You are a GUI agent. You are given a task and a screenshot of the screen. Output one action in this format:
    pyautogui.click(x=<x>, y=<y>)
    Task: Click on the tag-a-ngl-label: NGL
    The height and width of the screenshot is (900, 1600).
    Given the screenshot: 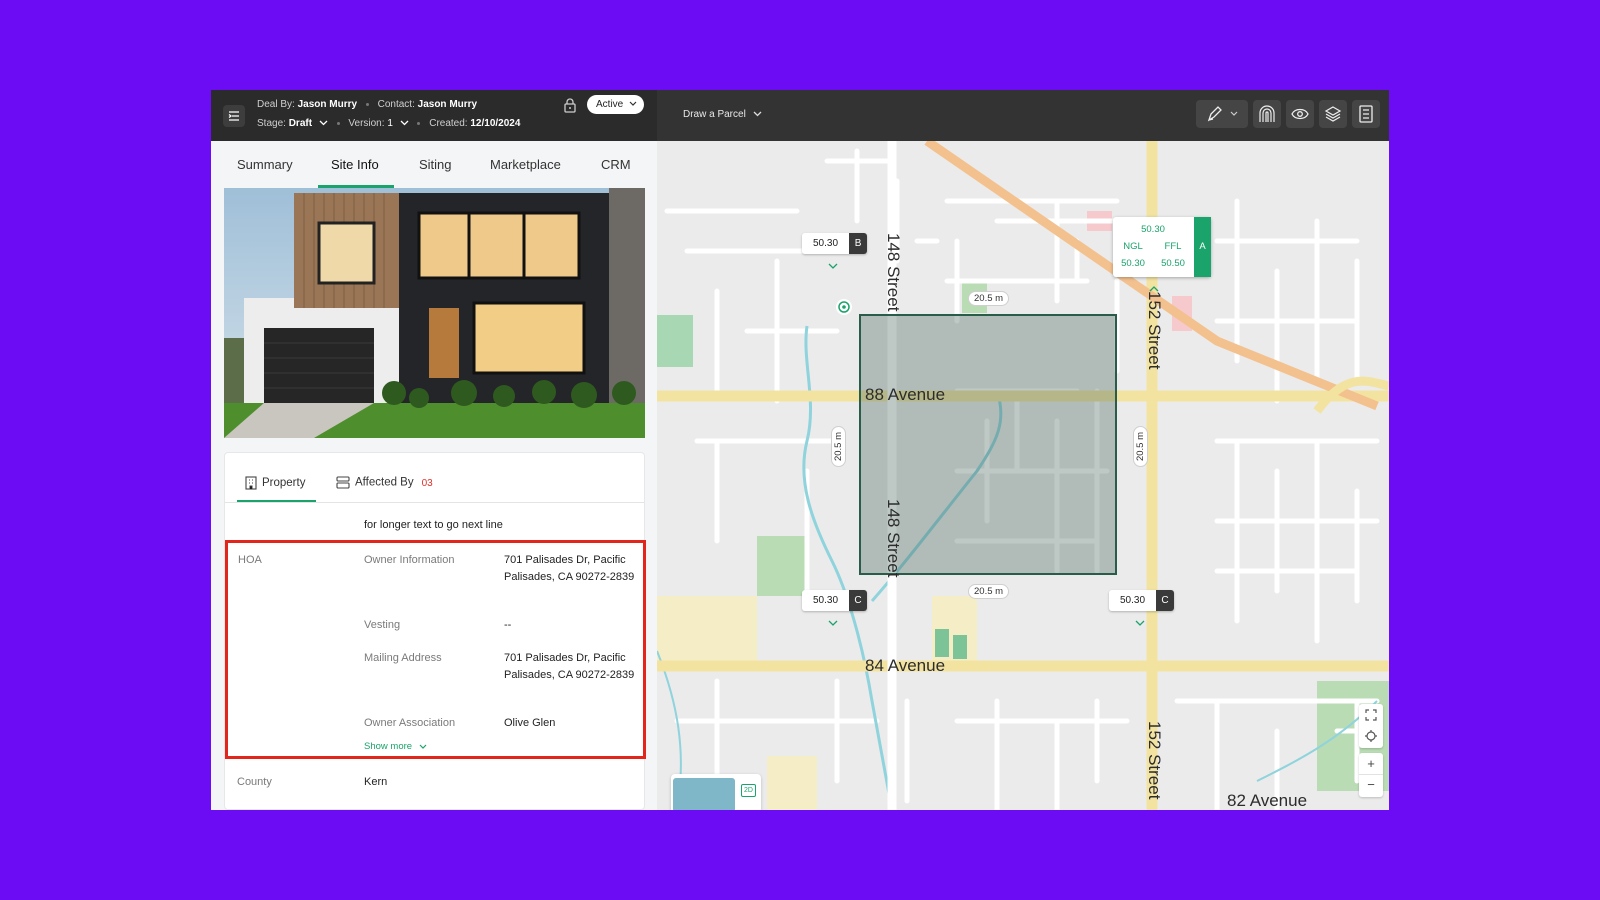 What is the action you would take?
    pyautogui.click(x=1133, y=246)
    